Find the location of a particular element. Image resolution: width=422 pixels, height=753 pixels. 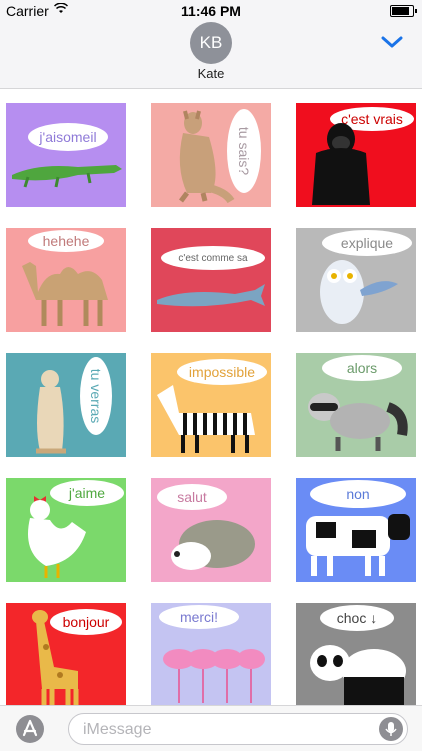

speech-bubble: merci! is located at coordinates (199, 617).